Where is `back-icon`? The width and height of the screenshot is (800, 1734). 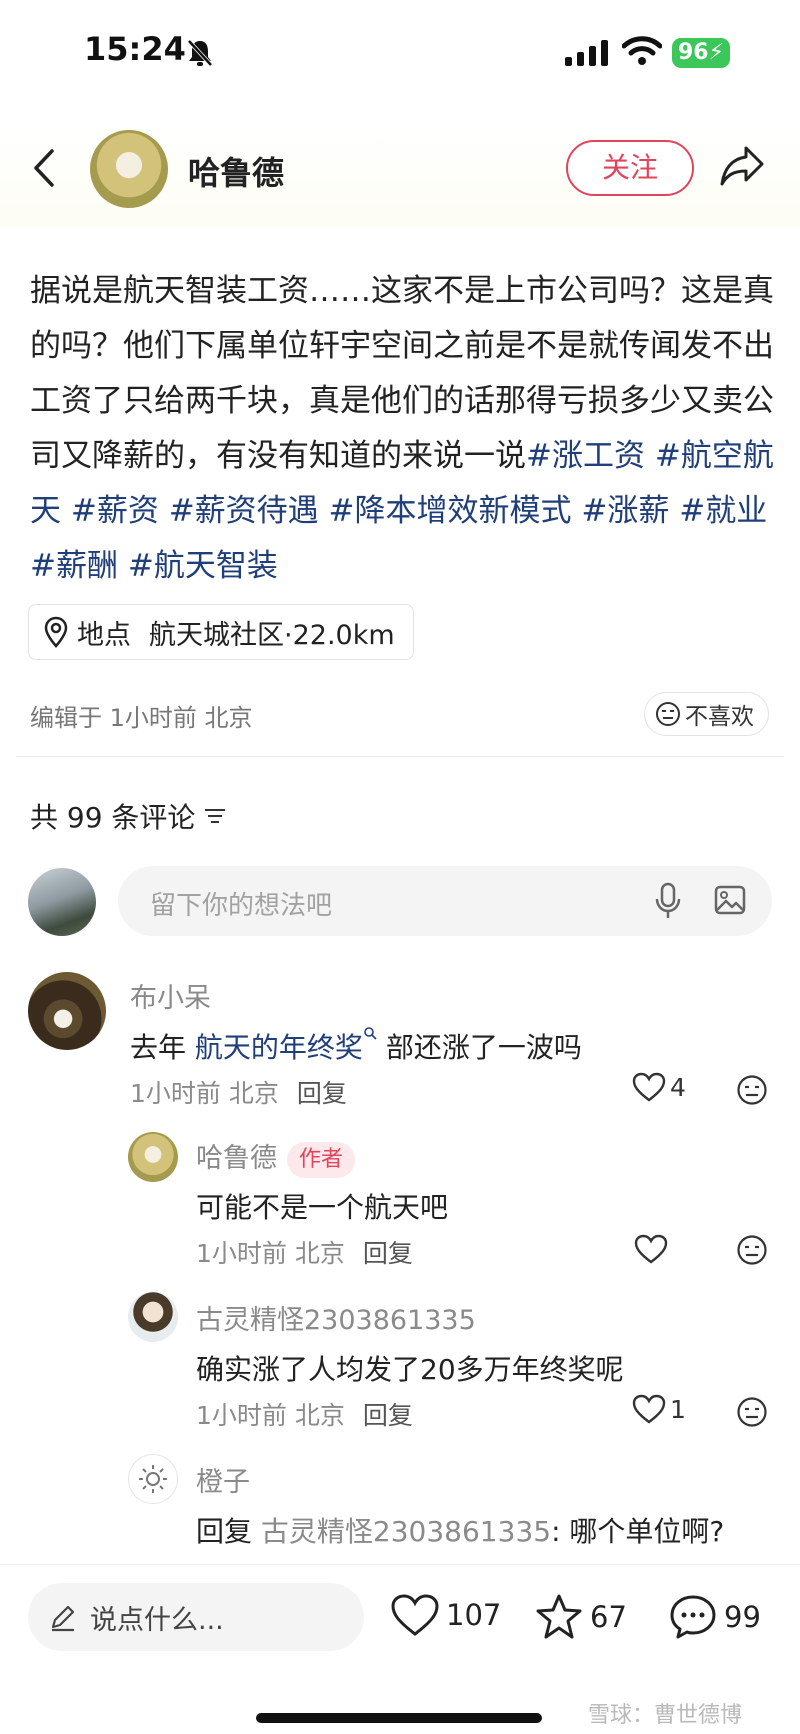
back-icon is located at coordinates (44, 168).